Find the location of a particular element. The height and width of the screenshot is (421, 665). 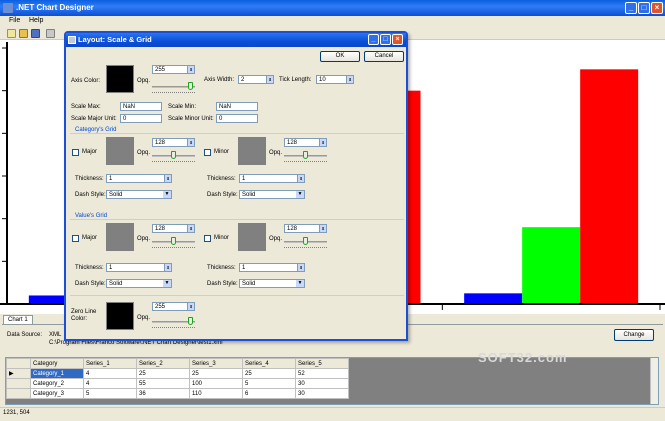

change-button: Change is located at coordinates (634, 335).